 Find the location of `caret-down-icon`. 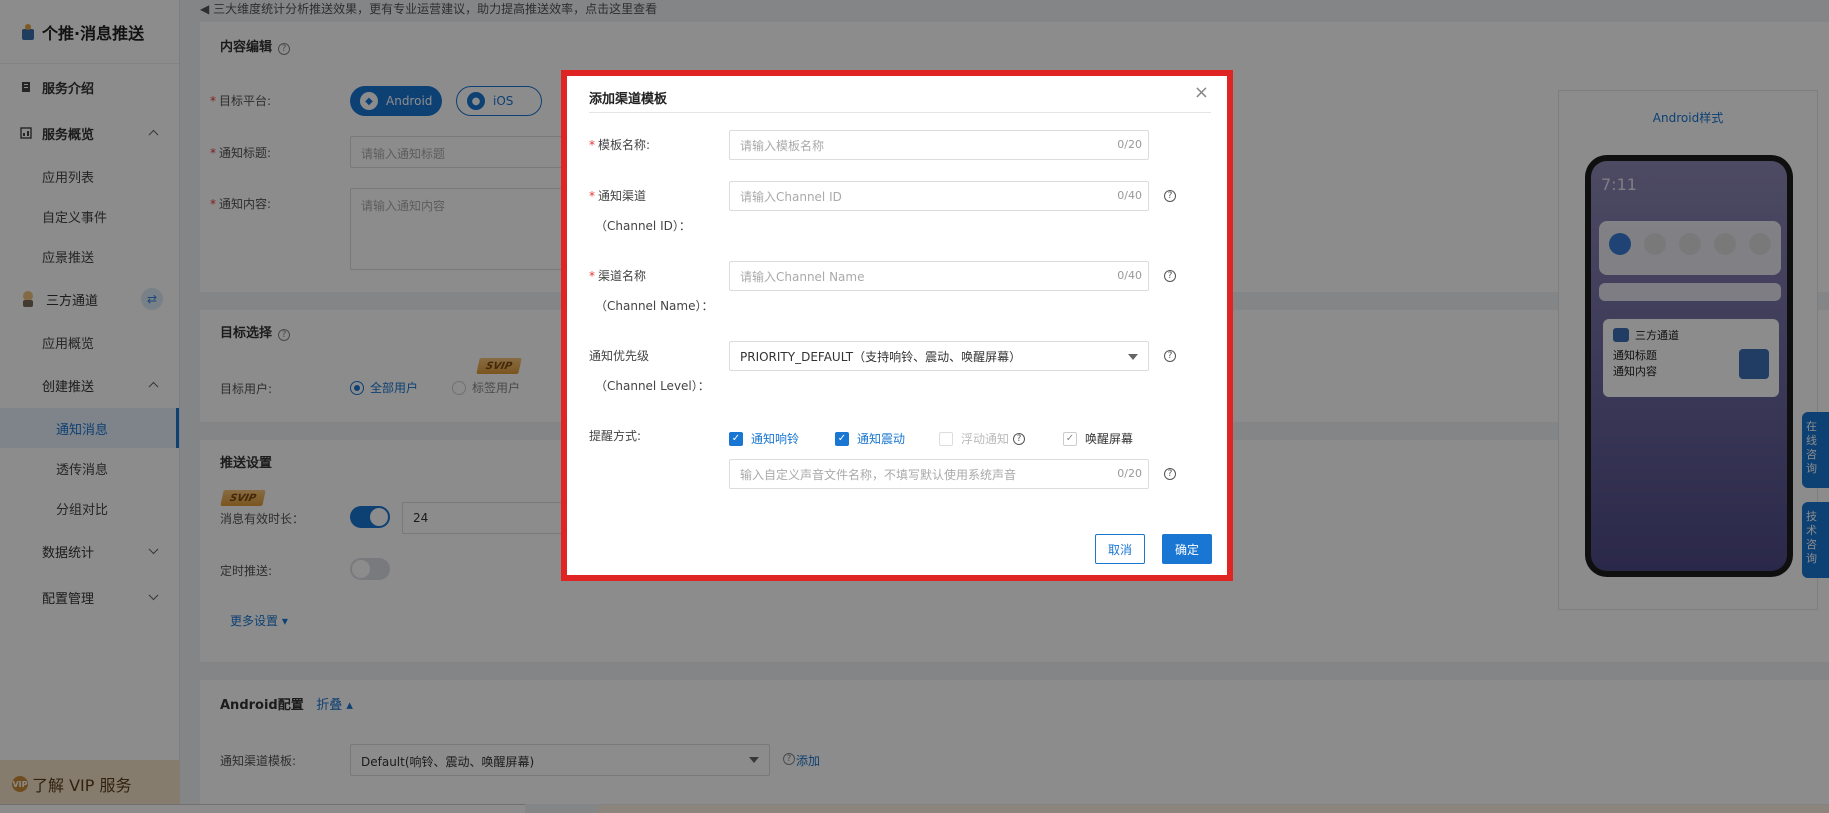

caret-down-icon is located at coordinates (1133, 357).